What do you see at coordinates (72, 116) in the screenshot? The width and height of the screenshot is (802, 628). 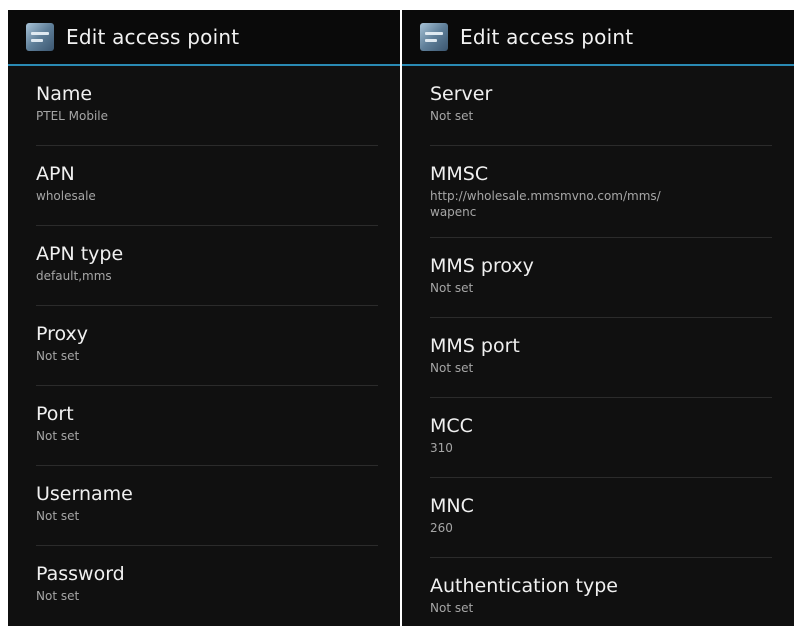 I see `pref-name-value: PTEL Mobile` at bounding box center [72, 116].